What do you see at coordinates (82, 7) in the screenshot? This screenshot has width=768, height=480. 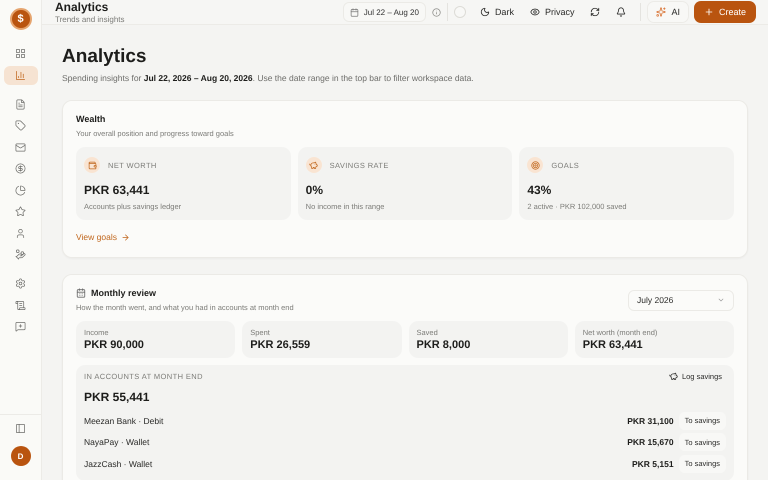 I see `page-title: Analytics` at bounding box center [82, 7].